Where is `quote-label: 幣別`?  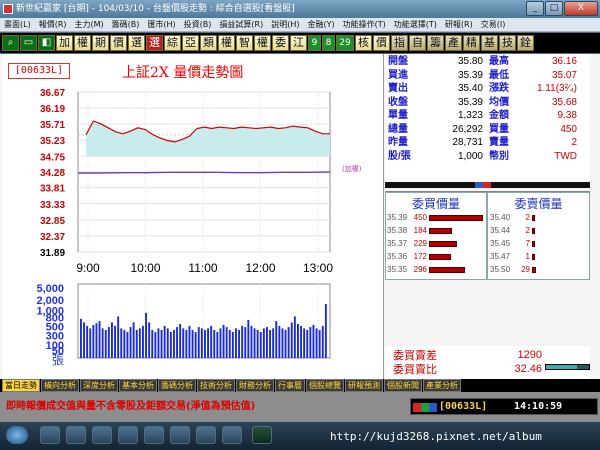 quote-label: 幣別 is located at coordinates (499, 156).